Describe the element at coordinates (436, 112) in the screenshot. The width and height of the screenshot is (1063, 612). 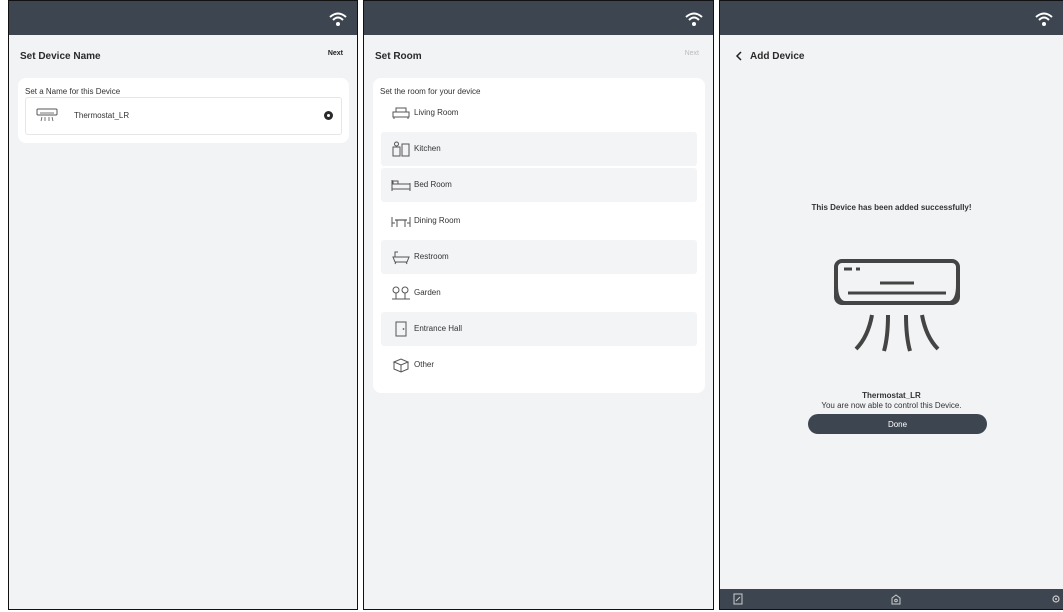
I see `room-label: Living Room` at that location.